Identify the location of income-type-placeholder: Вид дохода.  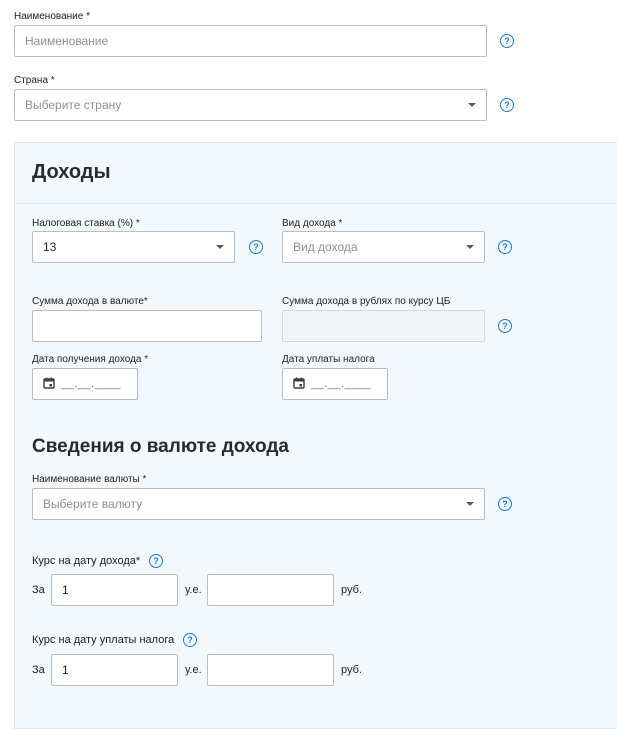
(325, 247).